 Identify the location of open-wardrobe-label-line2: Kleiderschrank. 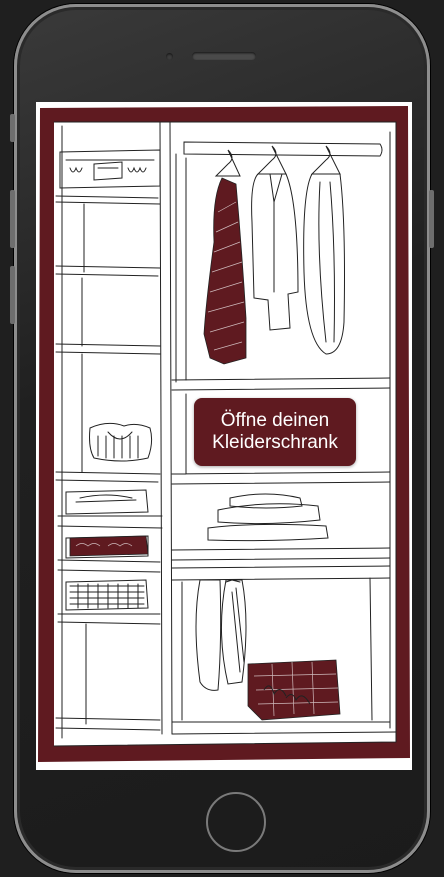
(275, 442).